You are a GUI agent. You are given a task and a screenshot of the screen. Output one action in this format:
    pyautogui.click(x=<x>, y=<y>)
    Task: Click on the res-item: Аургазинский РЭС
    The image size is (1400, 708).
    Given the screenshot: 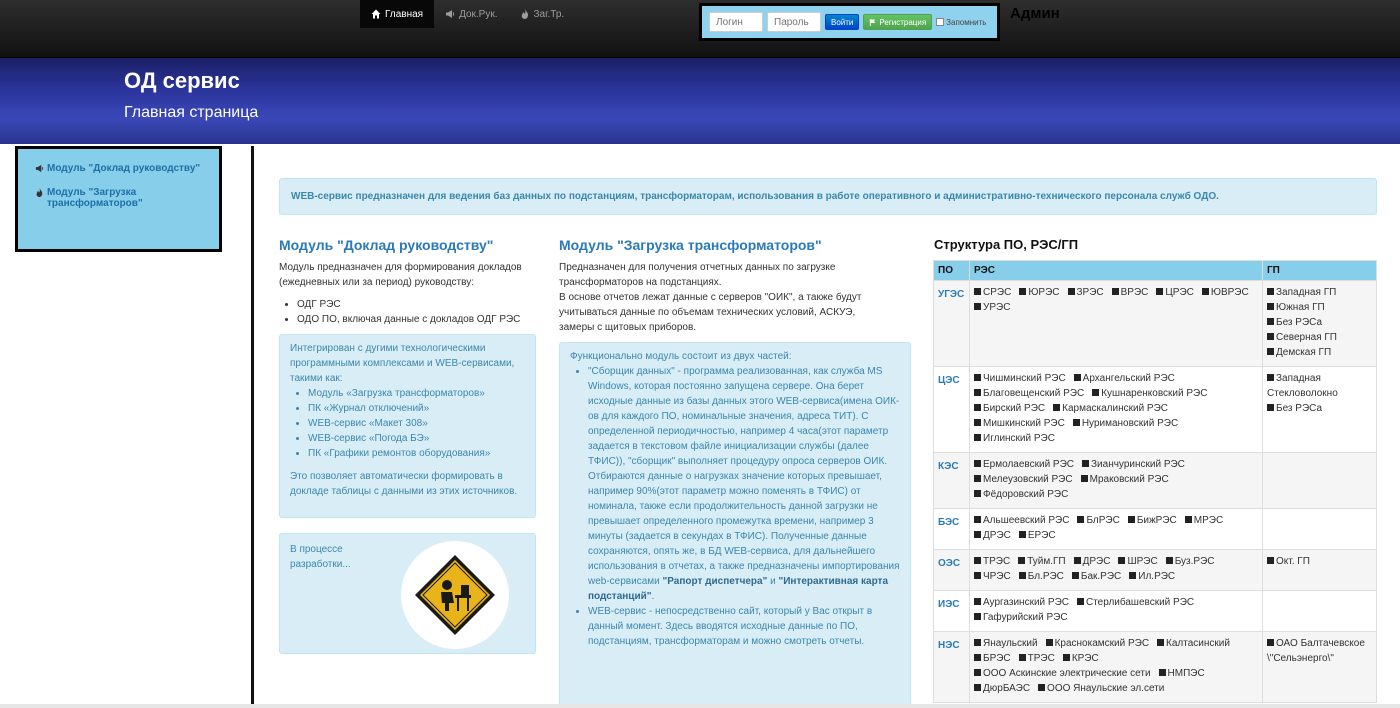 What is the action you would take?
    pyautogui.click(x=1021, y=602)
    